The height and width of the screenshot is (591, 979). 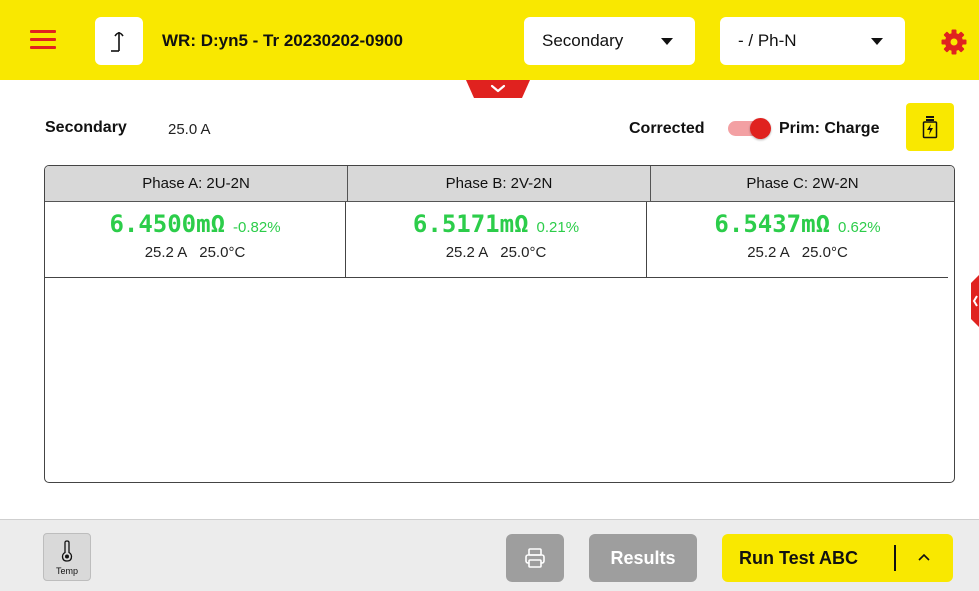 I want to click on thermometer-icon, so click(x=67, y=551).